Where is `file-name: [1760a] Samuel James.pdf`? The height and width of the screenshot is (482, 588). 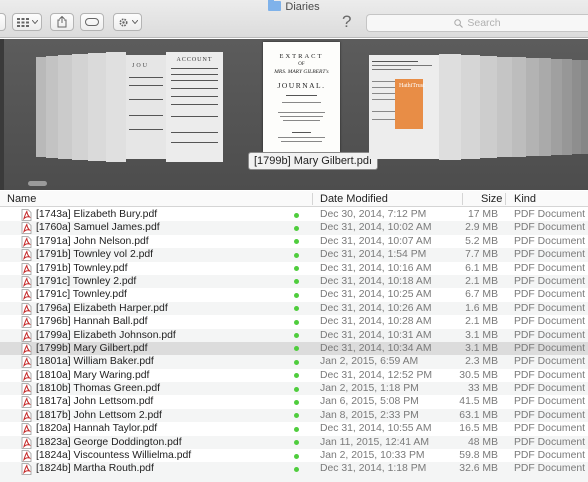
file-name: [1760a] Samuel James.pdf is located at coordinates (98, 228).